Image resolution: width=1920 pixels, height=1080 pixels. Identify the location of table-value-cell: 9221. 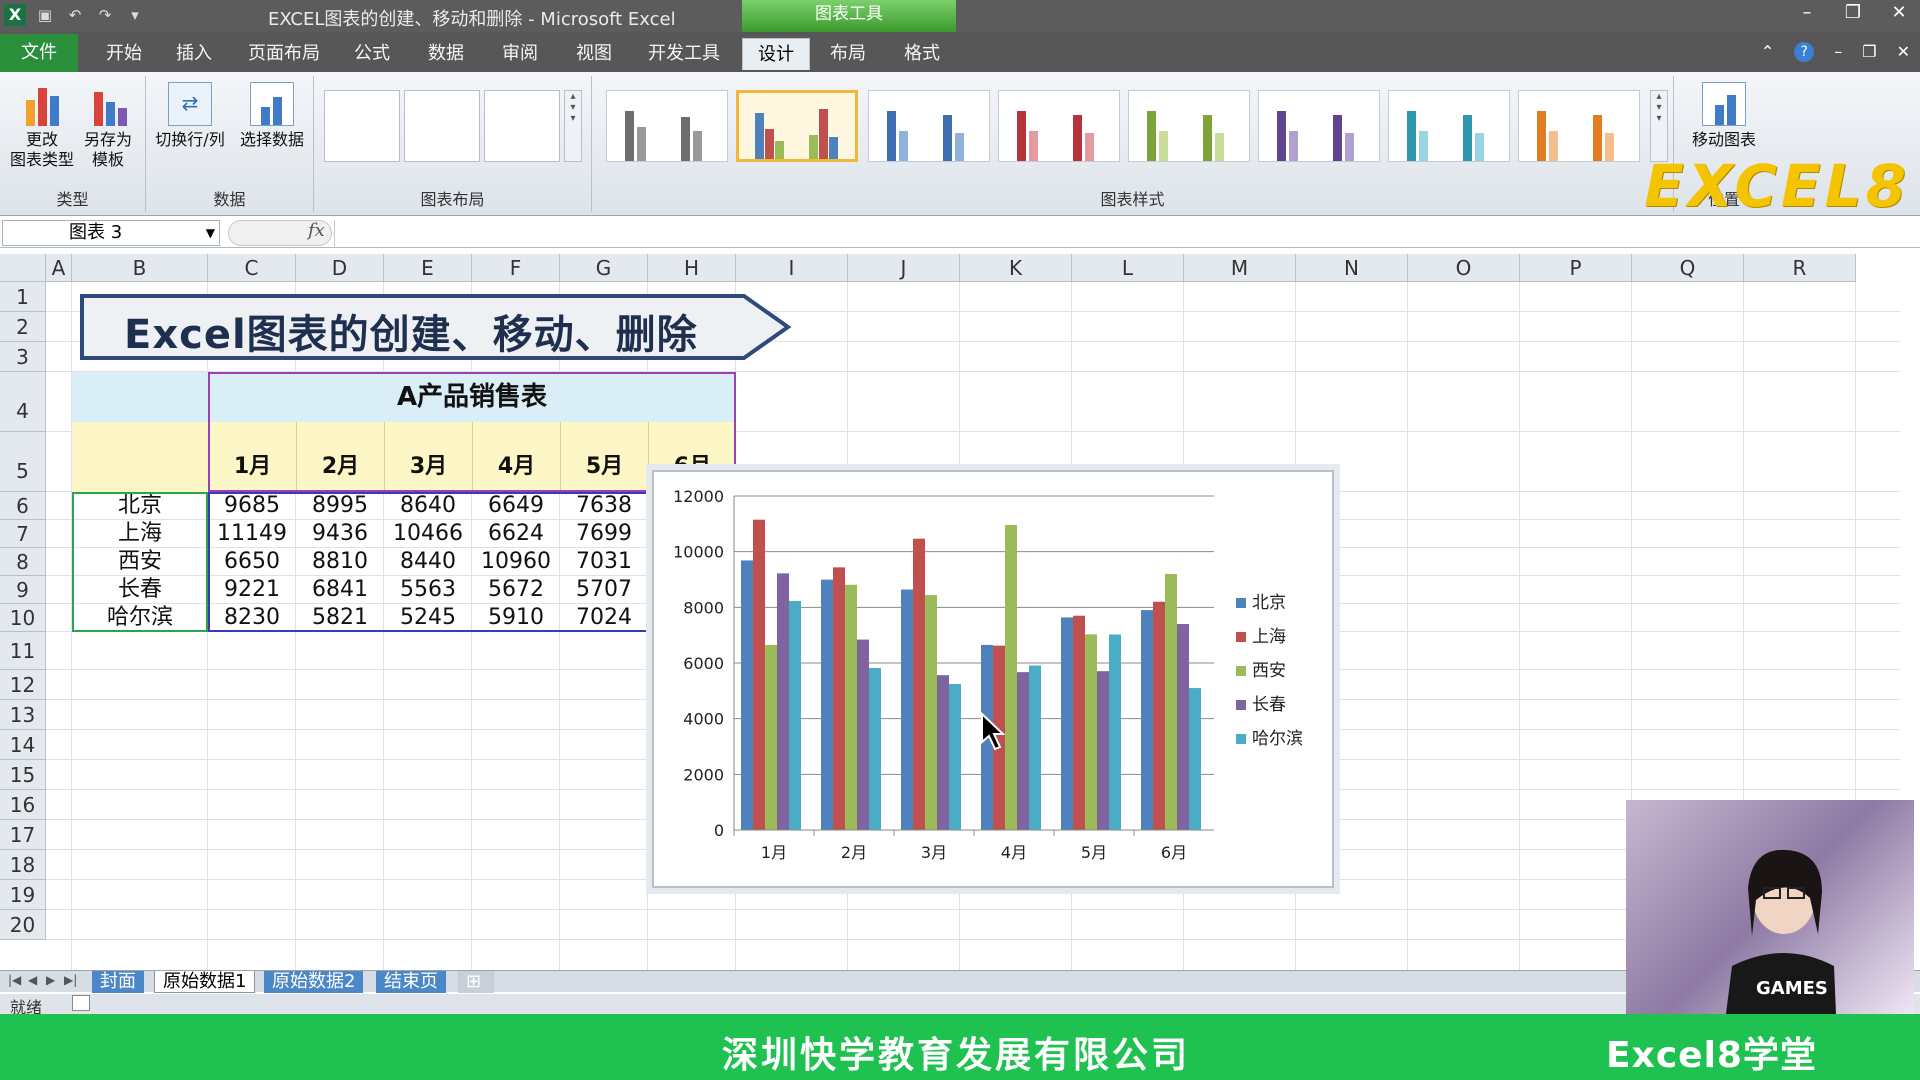
(252, 590).